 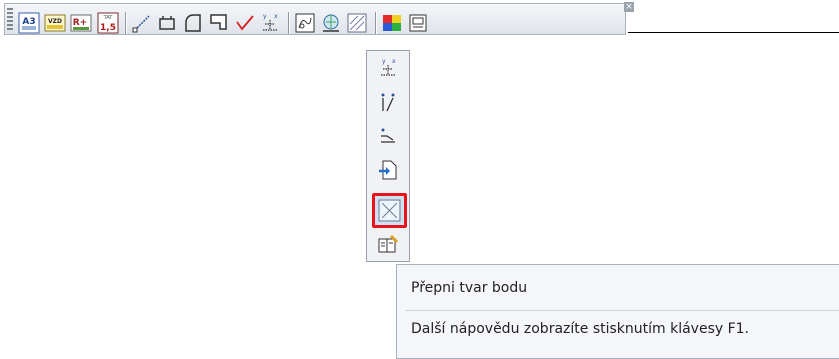 I want to click on color-palette-icon, so click(x=392, y=23).